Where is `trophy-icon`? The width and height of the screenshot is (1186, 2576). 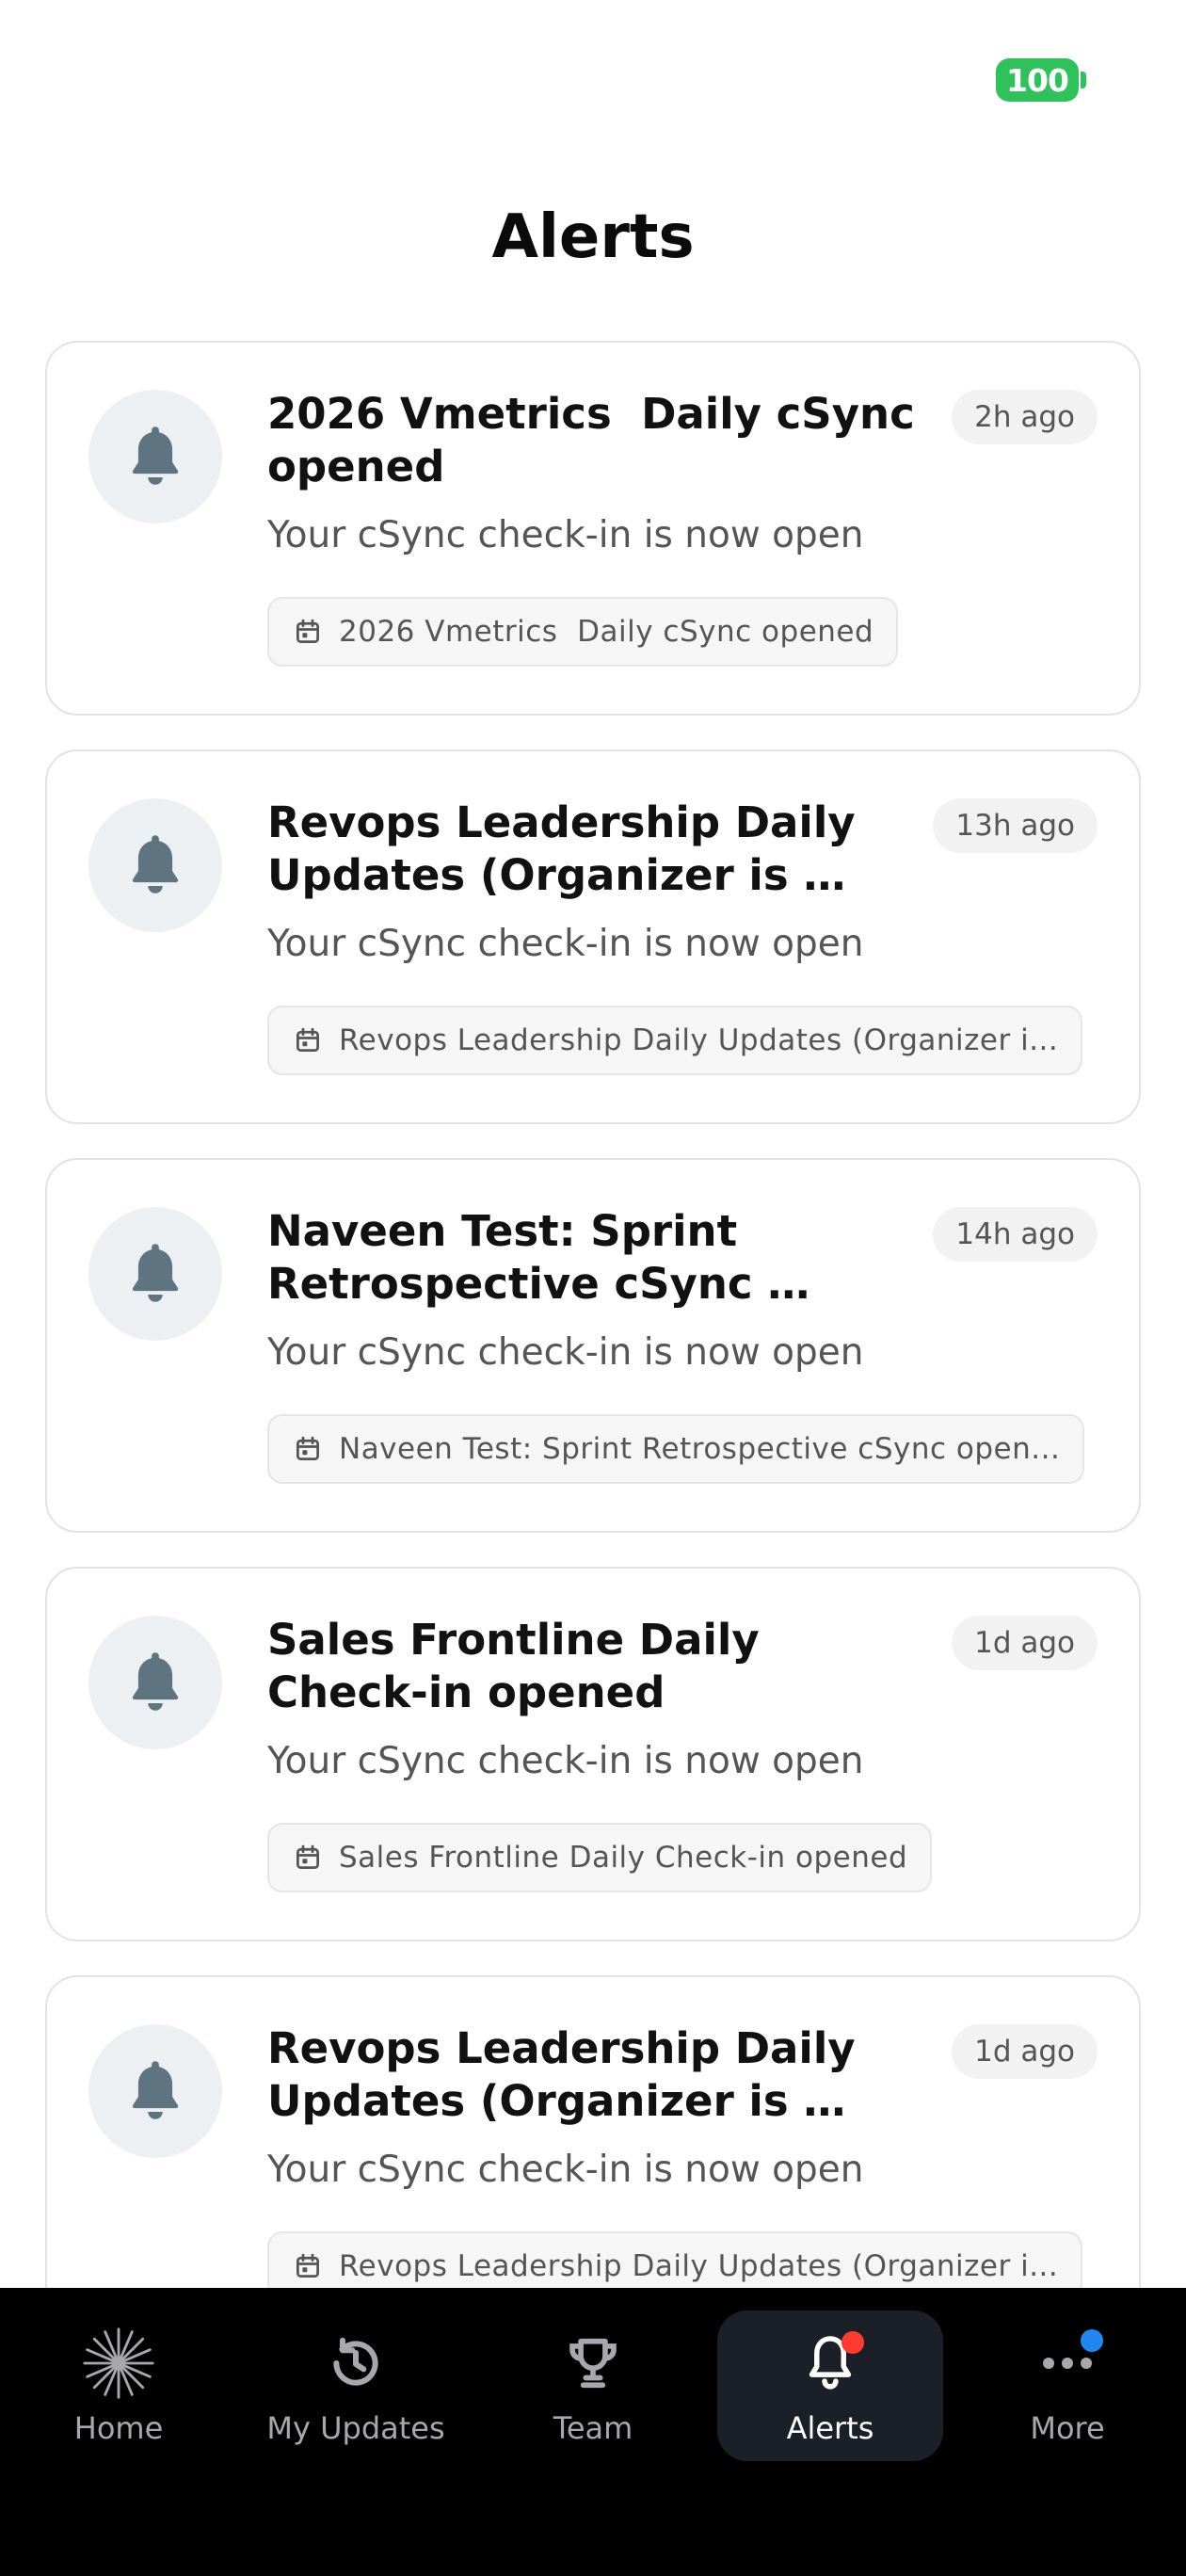 trophy-icon is located at coordinates (593, 2363).